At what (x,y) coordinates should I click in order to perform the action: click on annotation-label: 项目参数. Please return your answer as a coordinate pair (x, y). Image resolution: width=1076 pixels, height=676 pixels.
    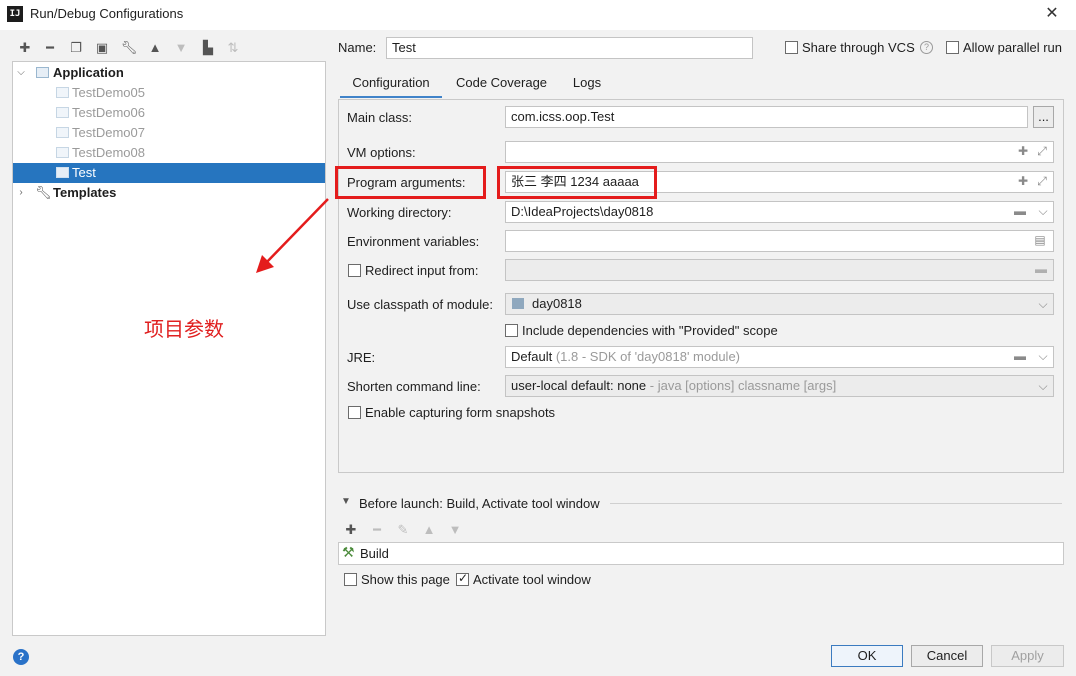
    Looking at the image, I should click on (184, 329).